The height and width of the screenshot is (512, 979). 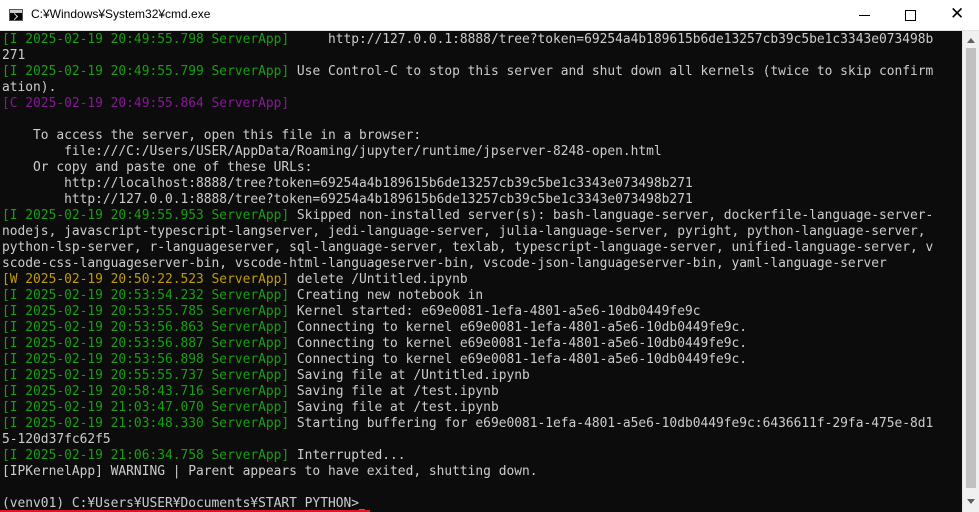 I want to click on console-line: [C 2025-02-19 20:49:55.864 ServerApp], so click(x=467, y=104).